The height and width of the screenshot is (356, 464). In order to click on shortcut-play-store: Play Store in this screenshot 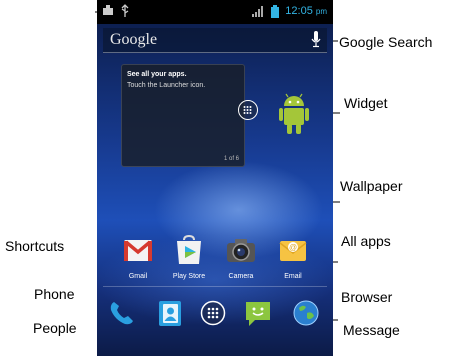, I will do `click(189, 257)`.